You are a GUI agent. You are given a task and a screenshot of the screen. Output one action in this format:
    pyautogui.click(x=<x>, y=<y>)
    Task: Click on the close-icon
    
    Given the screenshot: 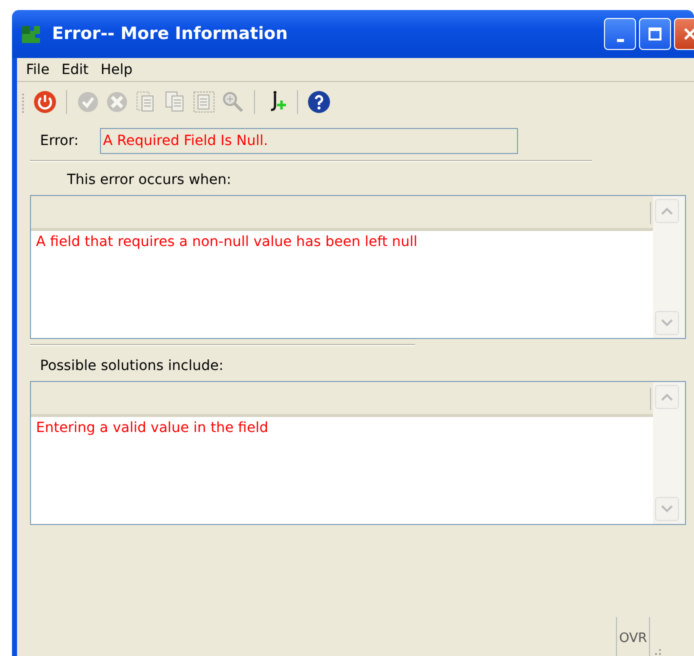 What is the action you would take?
    pyautogui.click(x=688, y=34)
    